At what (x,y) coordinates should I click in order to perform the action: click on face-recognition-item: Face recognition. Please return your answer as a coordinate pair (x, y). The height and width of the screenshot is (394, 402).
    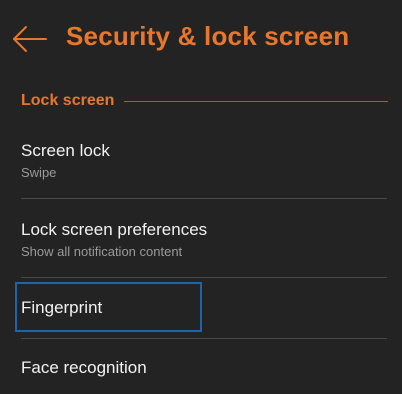
    Looking at the image, I should click on (204, 368).